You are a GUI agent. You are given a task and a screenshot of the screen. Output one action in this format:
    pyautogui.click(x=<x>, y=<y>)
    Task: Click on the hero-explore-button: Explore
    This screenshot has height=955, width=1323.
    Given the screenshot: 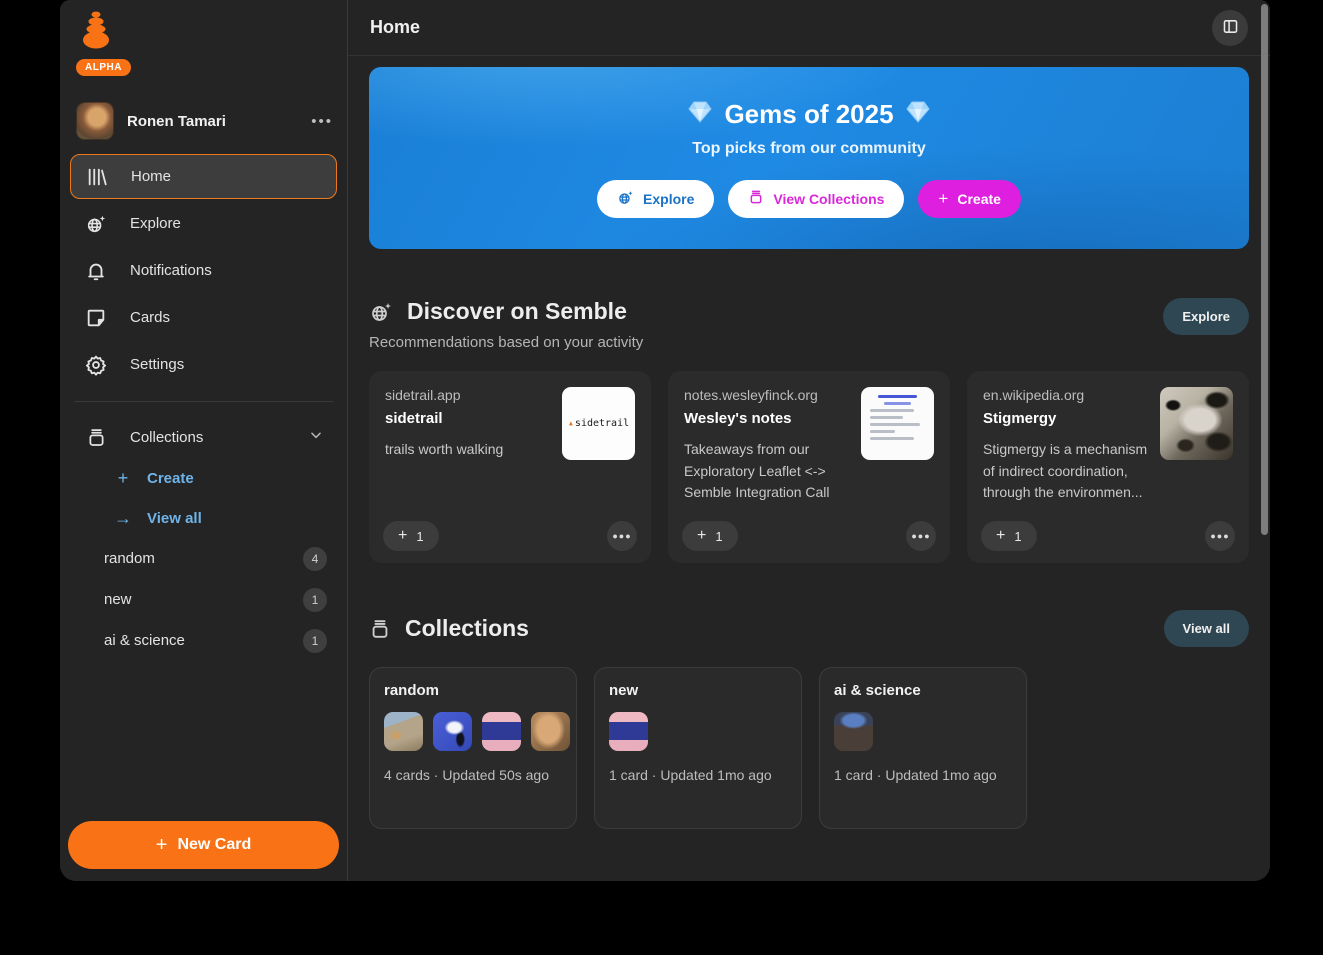 What is the action you would take?
    pyautogui.click(x=656, y=198)
    